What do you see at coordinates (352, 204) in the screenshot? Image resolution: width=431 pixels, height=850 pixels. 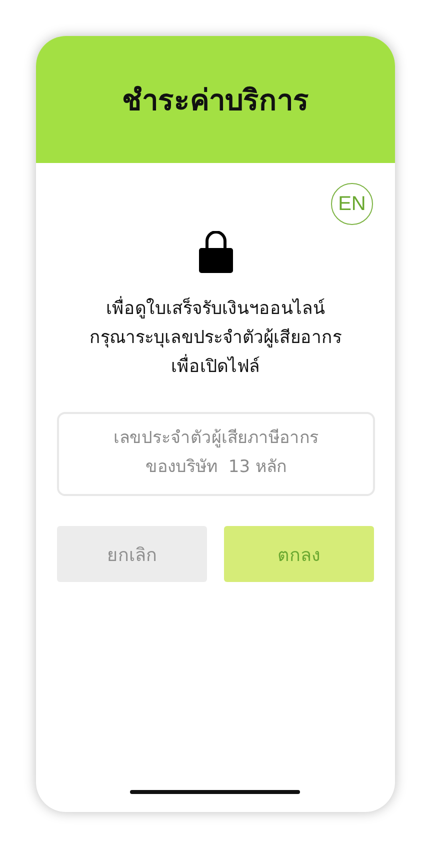 I see `language-button: EN` at bounding box center [352, 204].